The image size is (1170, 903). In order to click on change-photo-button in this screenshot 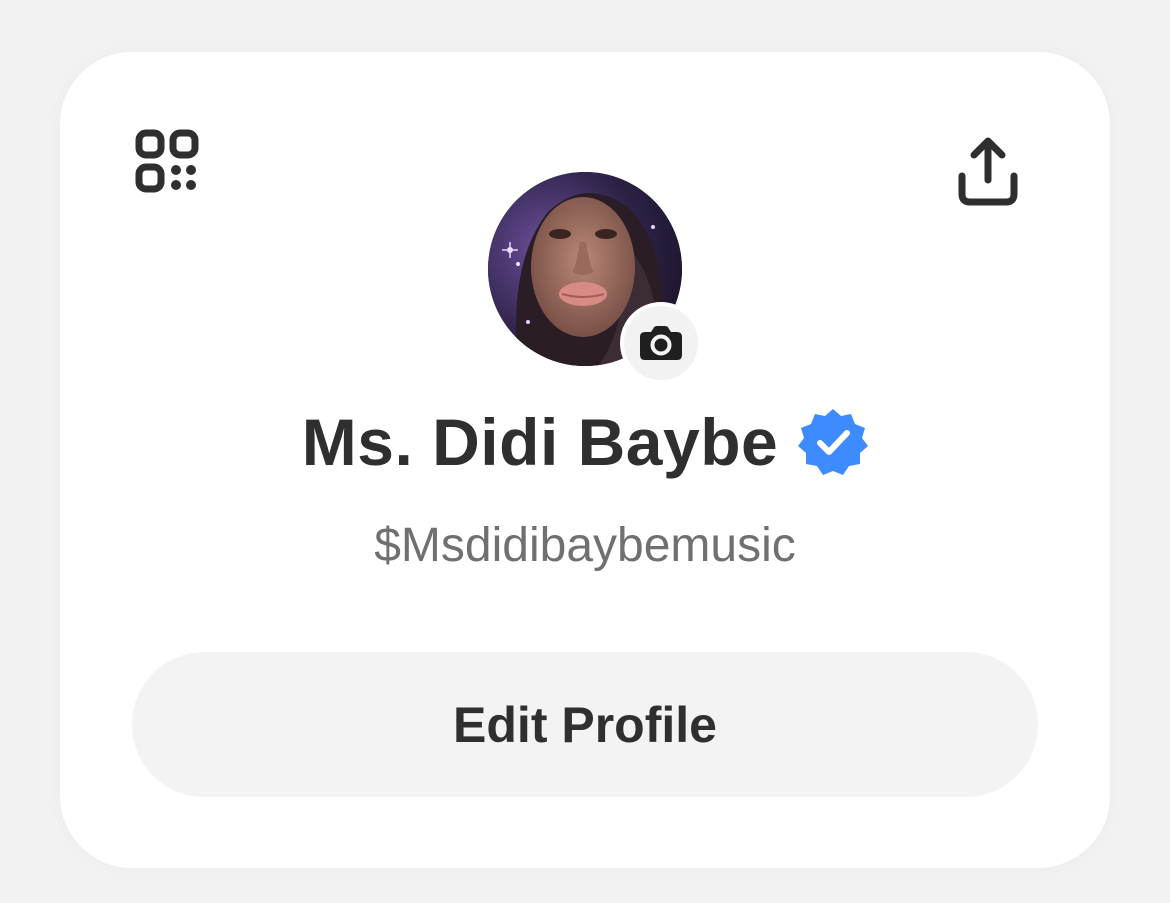, I will do `click(661, 343)`.